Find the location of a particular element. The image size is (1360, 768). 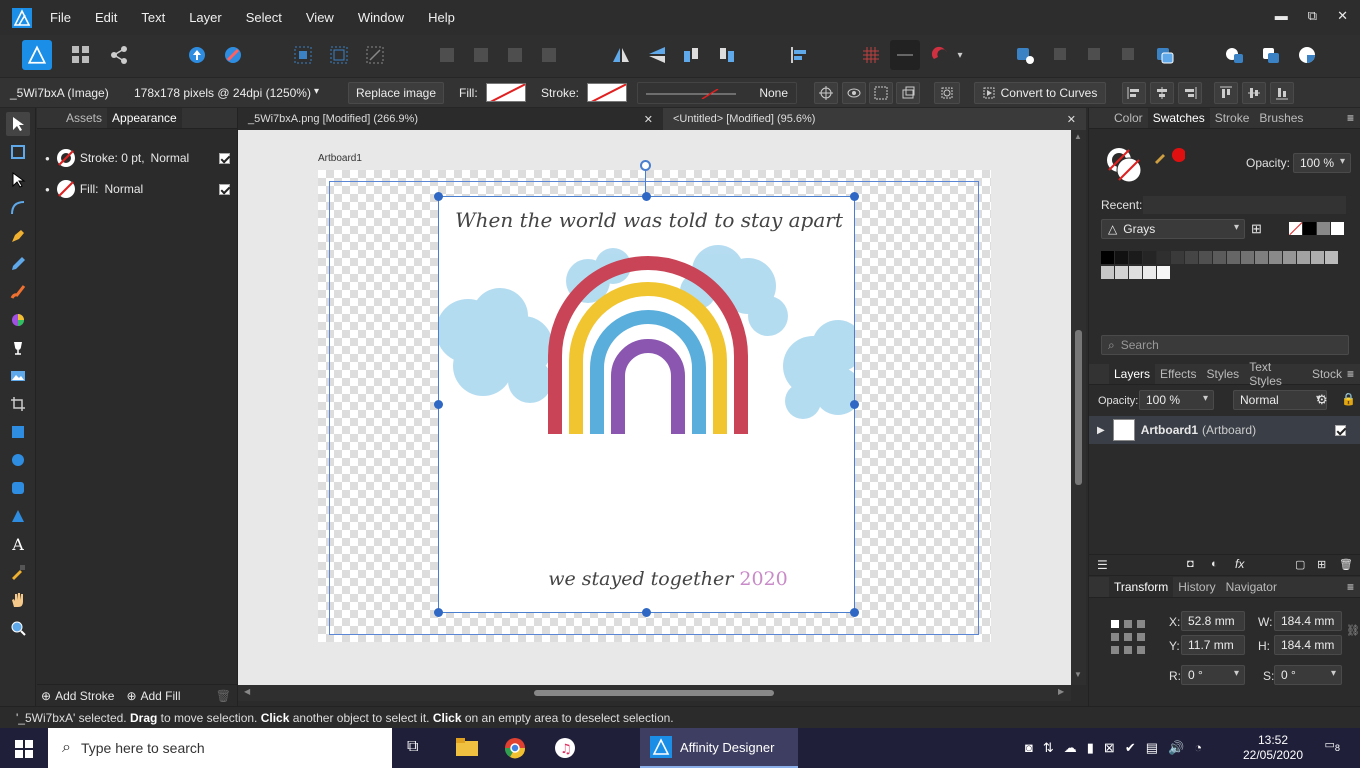

fx-icon: fx is located at coordinates (1239, 564).